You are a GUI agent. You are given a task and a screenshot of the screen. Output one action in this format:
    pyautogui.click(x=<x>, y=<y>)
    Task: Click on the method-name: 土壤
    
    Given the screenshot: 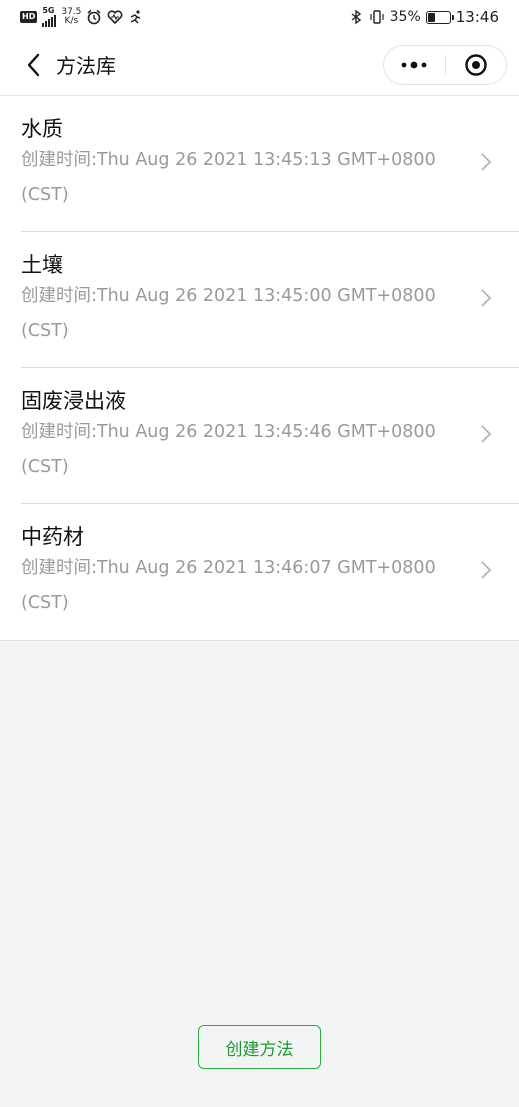 What is the action you would take?
    pyautogui.click(x=42, y=265)
    